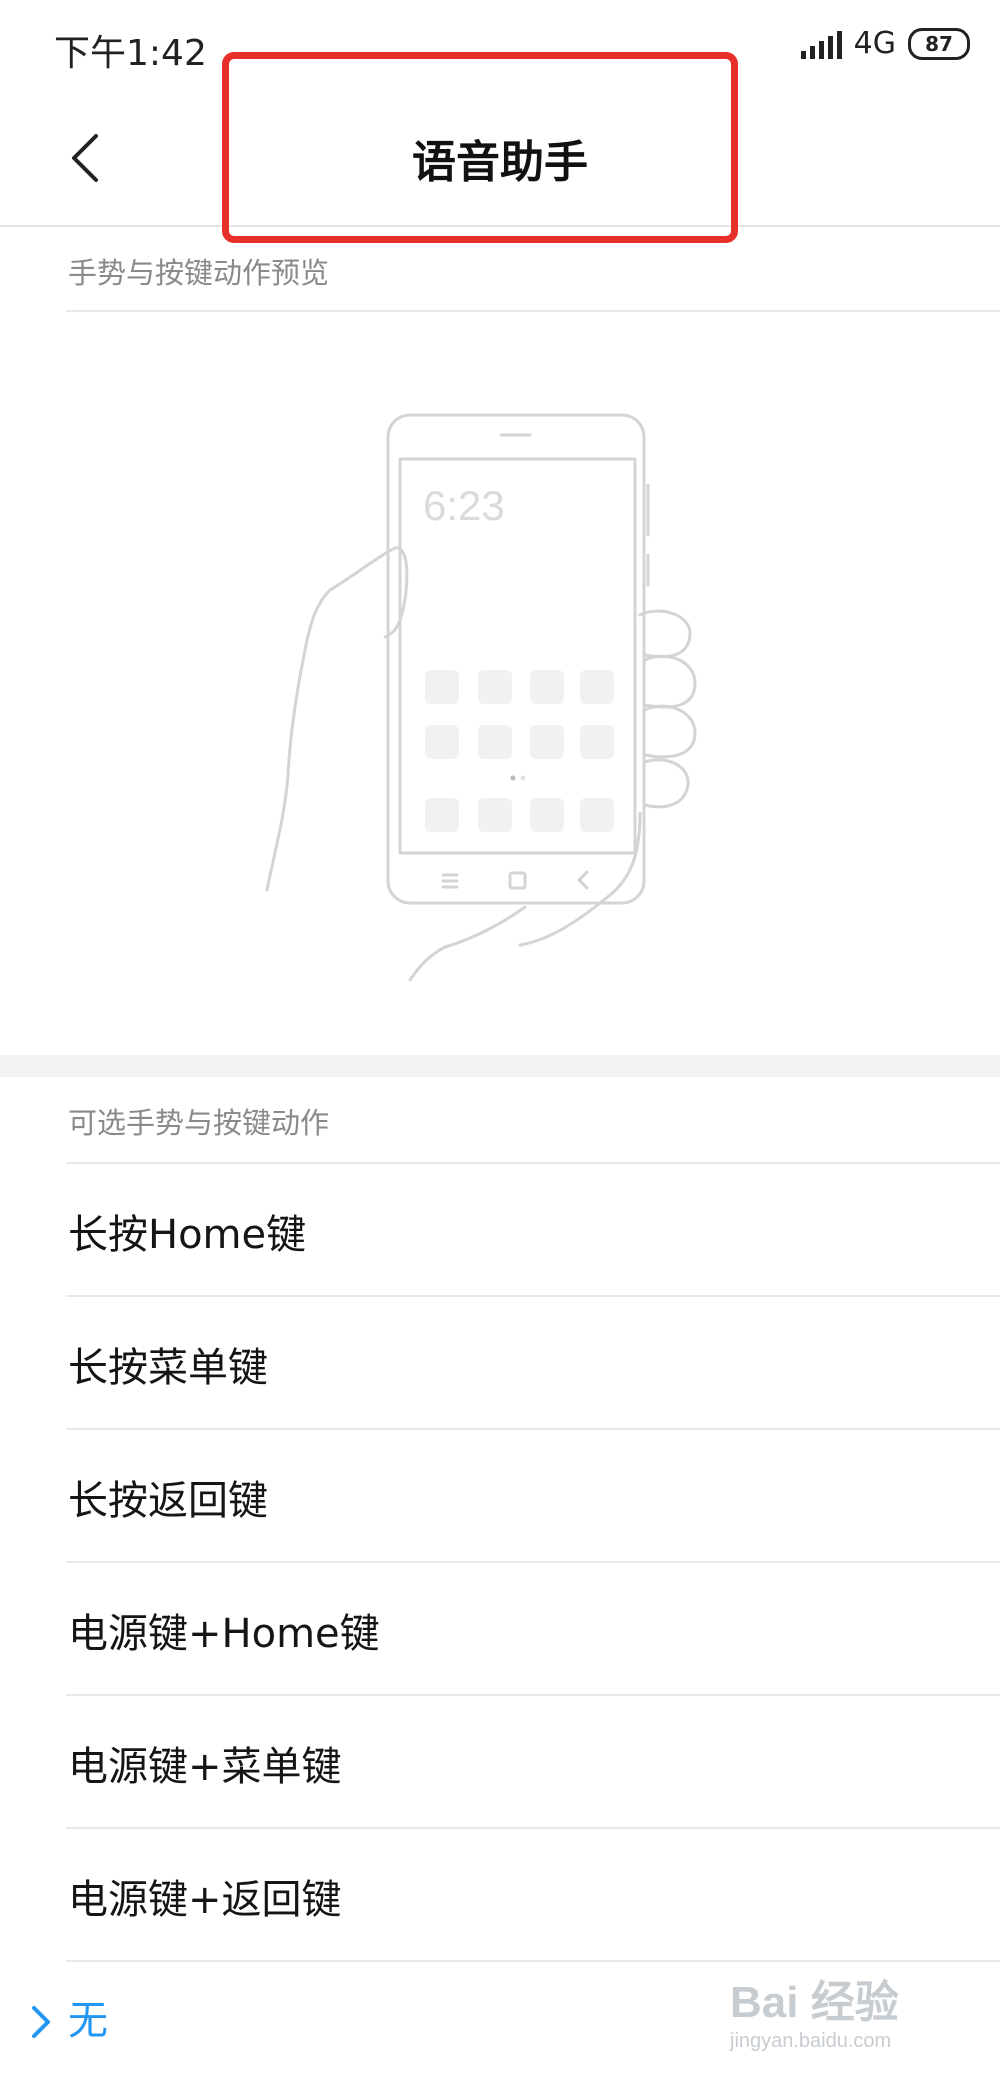 This screenshot has width=1000, height=2081. Describe the element at coordinates (500, 1230) in the screenshot. I see `option-long-press-home: 长按Home键` at that location.